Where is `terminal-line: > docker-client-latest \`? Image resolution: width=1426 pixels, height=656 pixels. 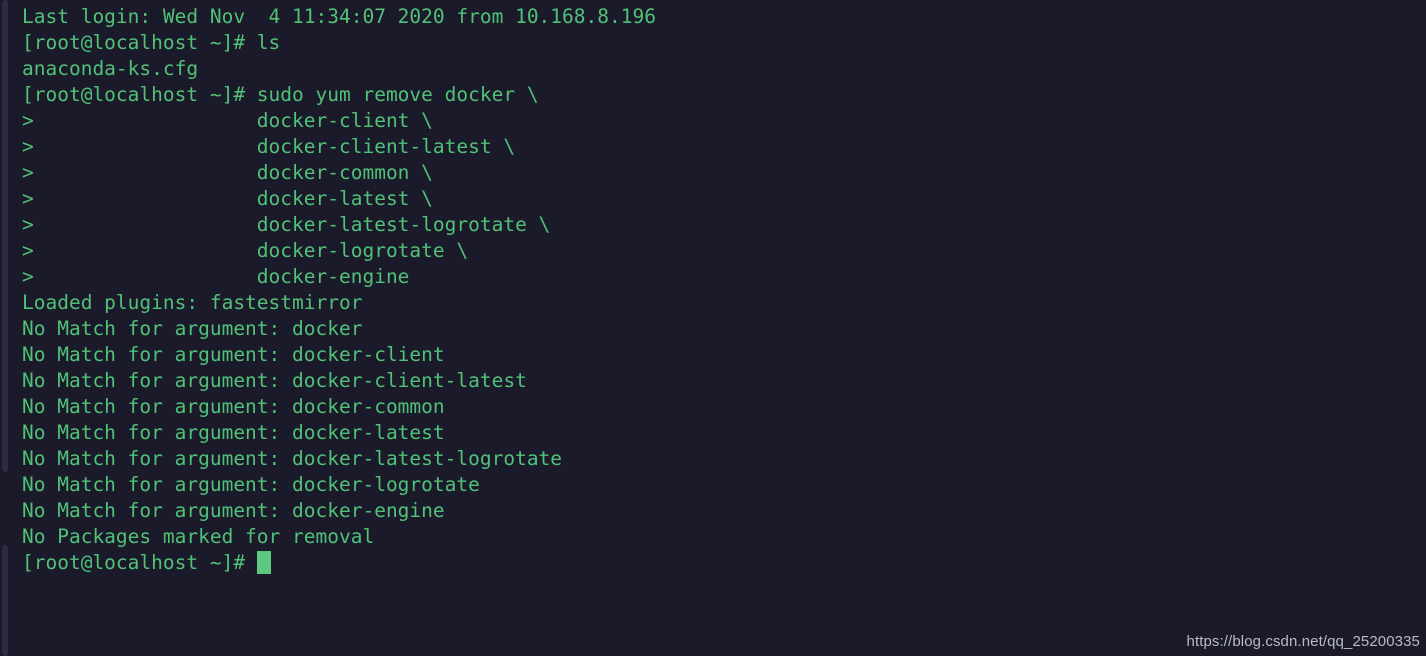 terminal-line: > docker-client-latest \ is located at coordinates (269, 146).